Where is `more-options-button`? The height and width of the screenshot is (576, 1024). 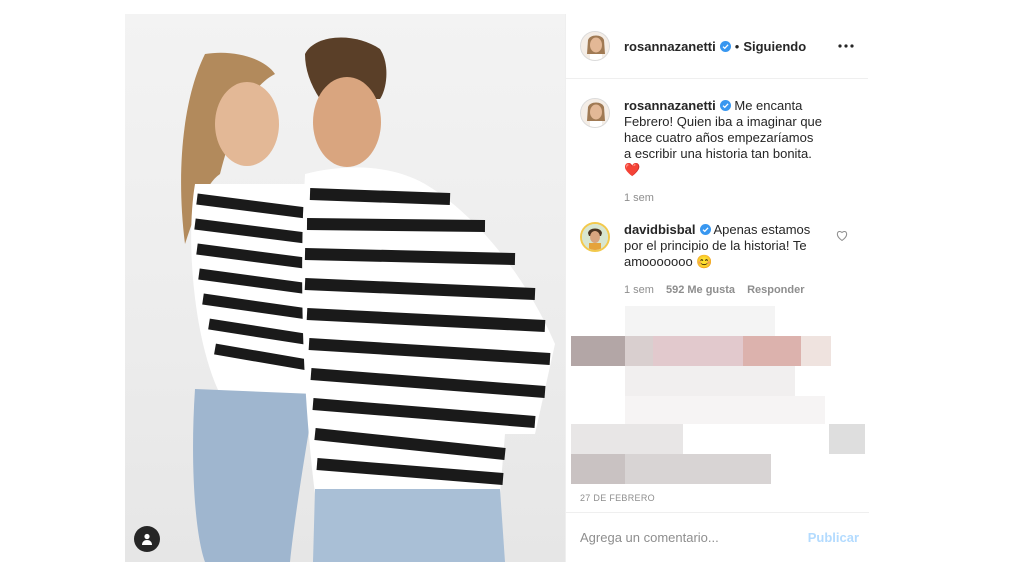
more-options-button is located at coordinates (846, 46).